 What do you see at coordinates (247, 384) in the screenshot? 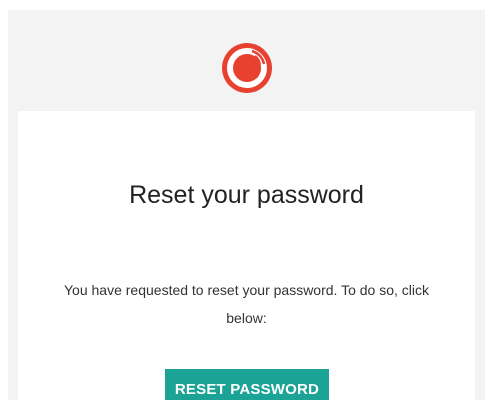
I see `reset-password-button: RESET PASSWORD` at bounding box center [247, 384].